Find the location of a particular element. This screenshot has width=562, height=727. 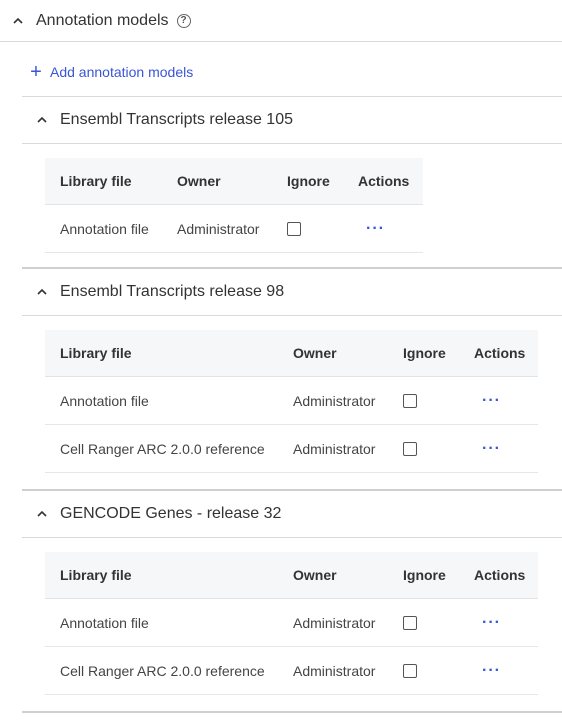

add-annotation-models-label: Add annotation models is located at coordinates (122, 72).